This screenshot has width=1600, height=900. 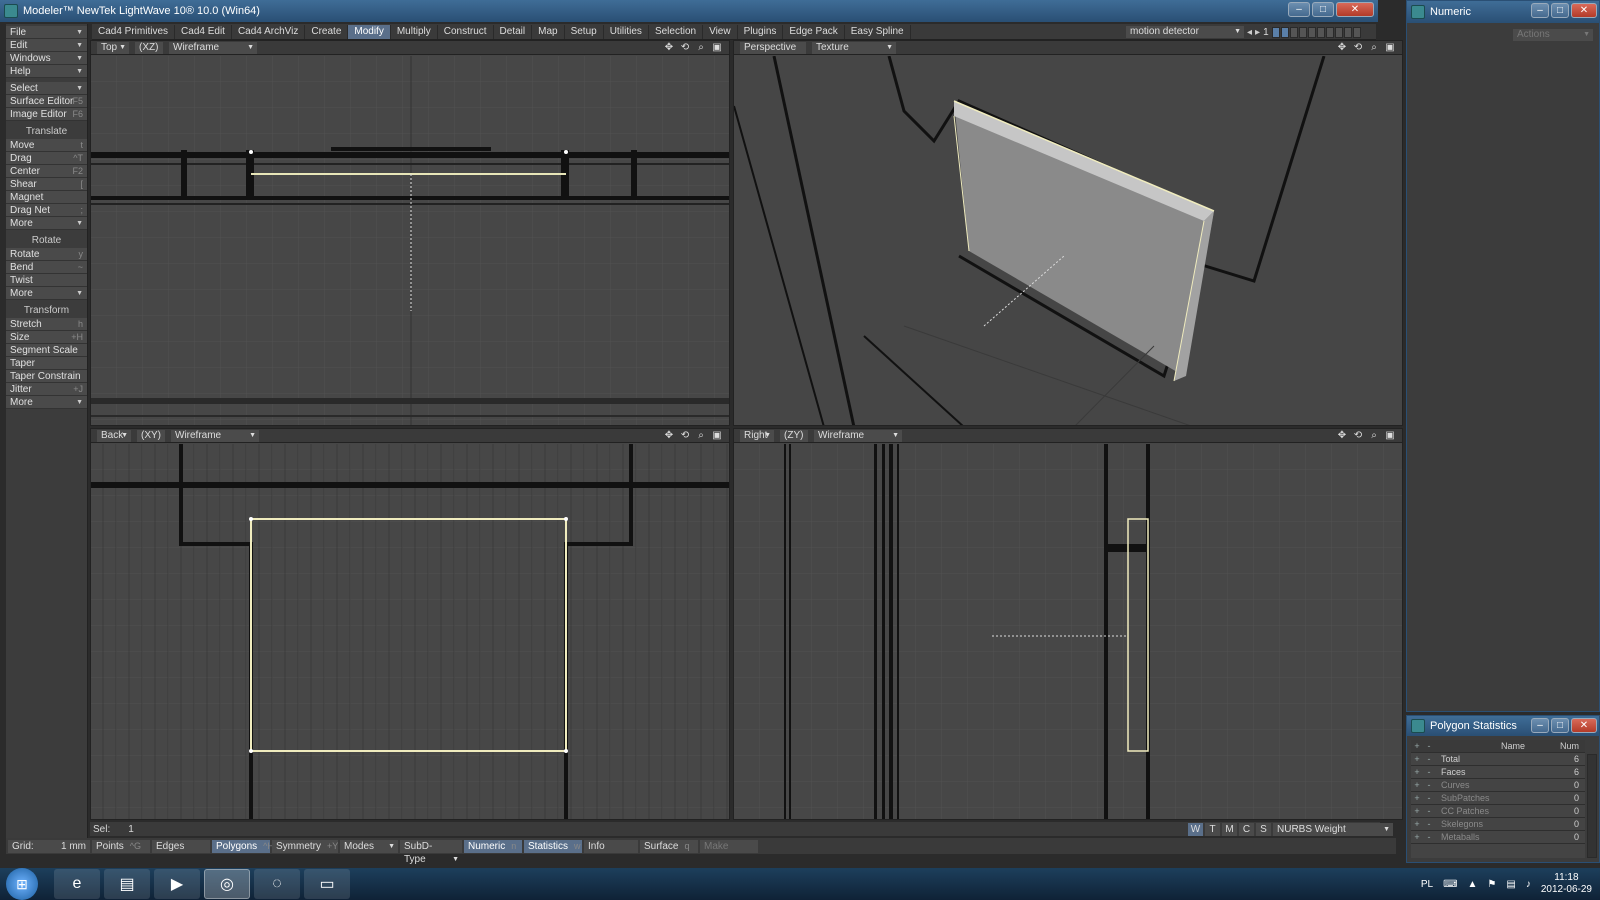 What do you see at coordinates (1185, 32) in the screenshot?
I see `layer-select: motion detector` at bounding box center [1185, 32].